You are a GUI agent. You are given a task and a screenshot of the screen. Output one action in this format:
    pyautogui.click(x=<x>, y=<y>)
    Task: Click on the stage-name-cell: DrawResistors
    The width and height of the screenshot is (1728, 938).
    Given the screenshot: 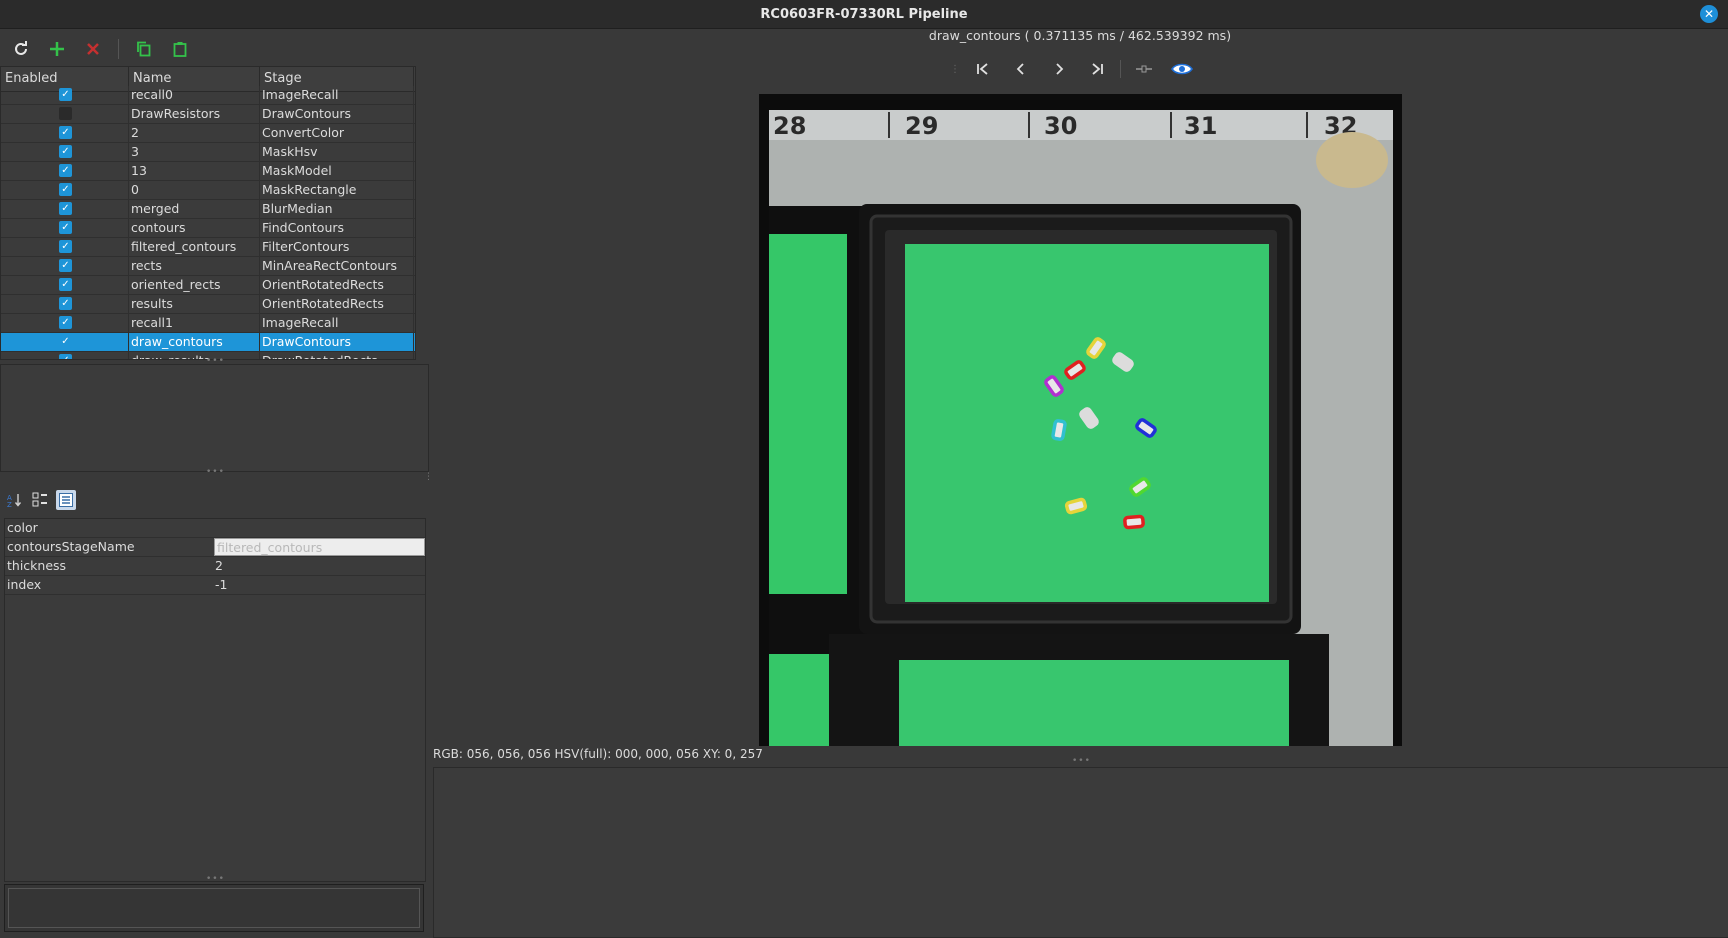 What is the action you would take?
    pyautogui.click(x=194, y=114)
    